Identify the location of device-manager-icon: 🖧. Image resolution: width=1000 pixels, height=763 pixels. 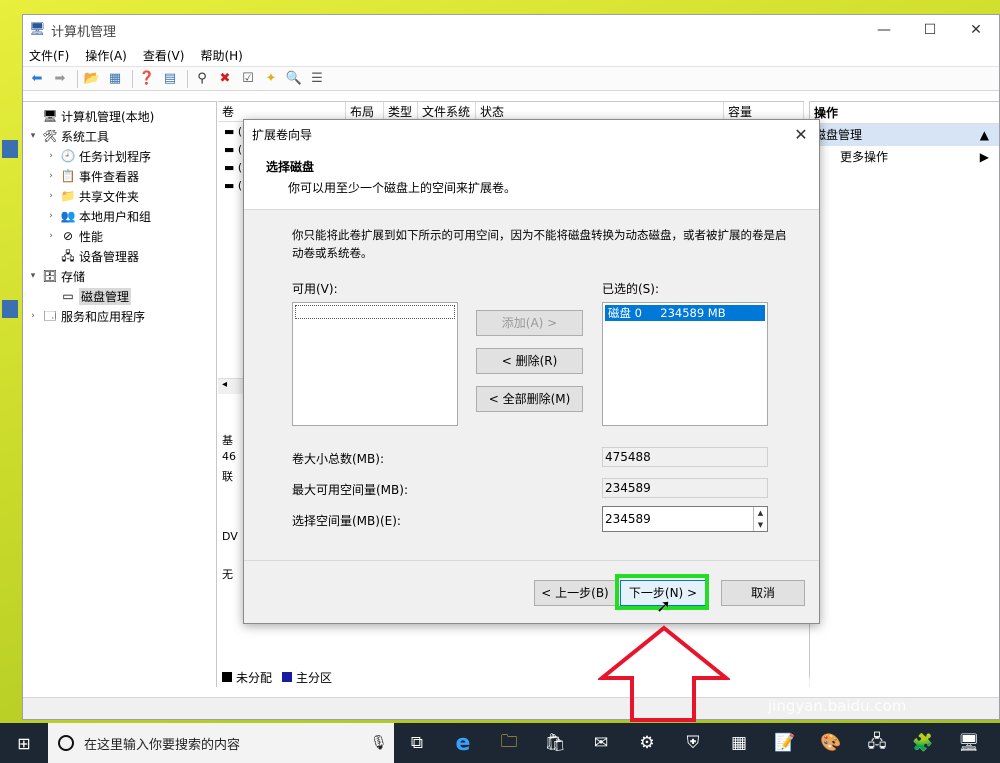
(68, 256).